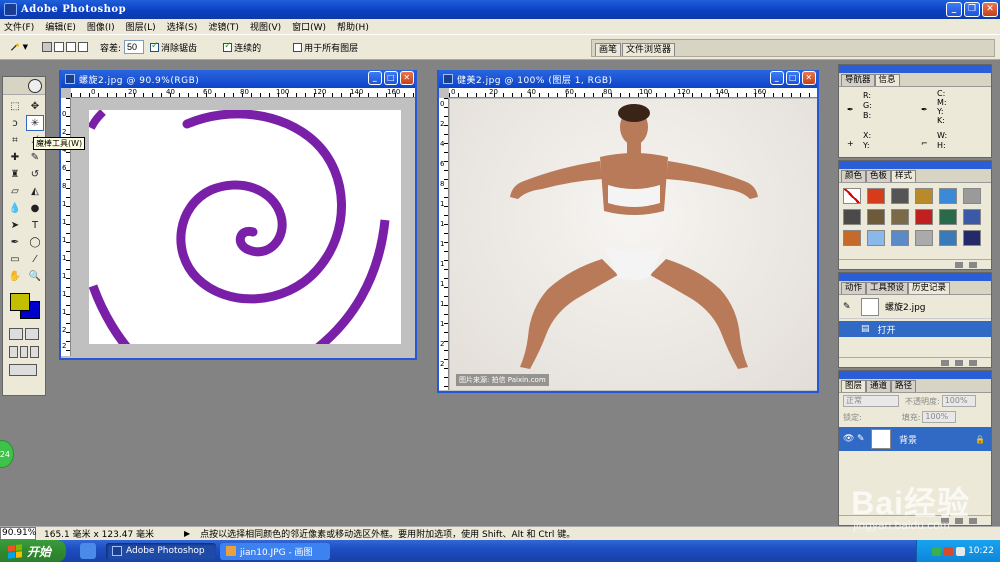  Describe the element at coordinates (608, 49) in the screenshot. I see `well-tab-brushes: 画笔` at that location.